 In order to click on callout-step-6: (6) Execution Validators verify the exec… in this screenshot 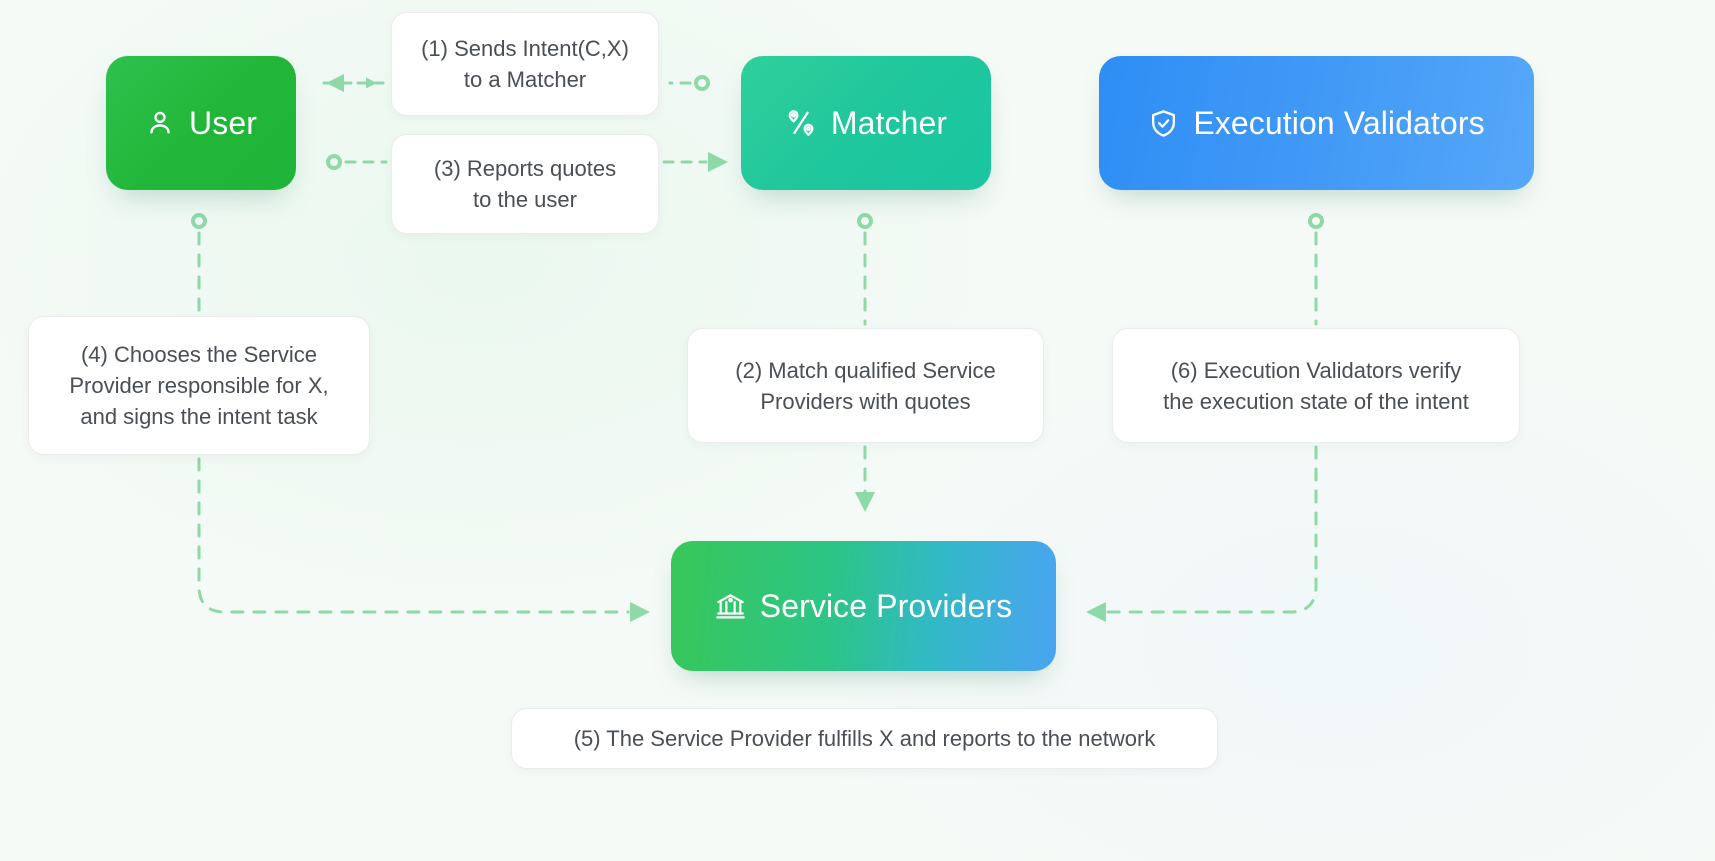, I will do `click(1316, 385)`.